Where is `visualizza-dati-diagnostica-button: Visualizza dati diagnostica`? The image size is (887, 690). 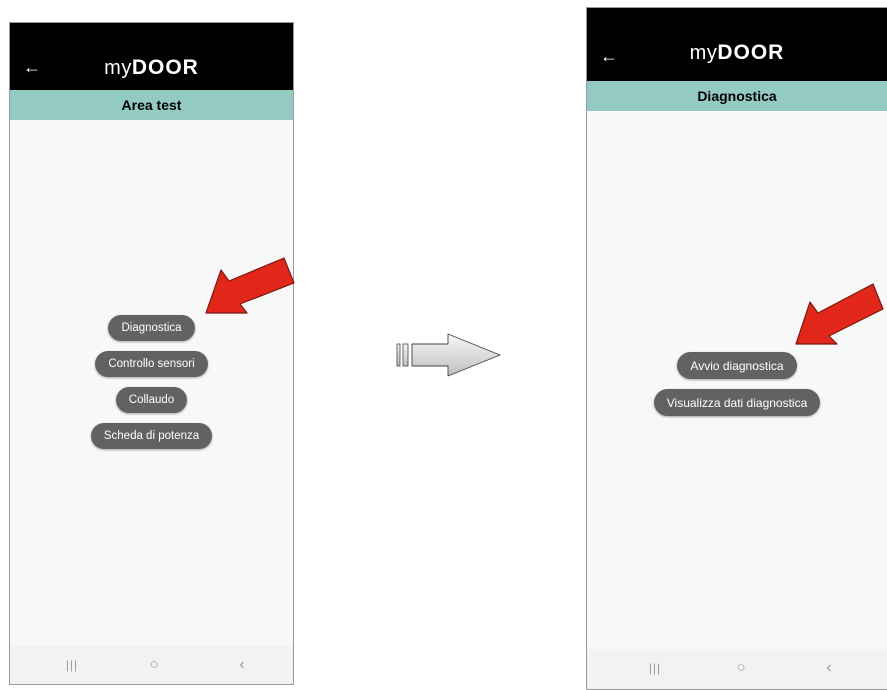
visualizza-dati-diagnostica-button: Visualizza dati diagnostica is located at coordinates (737, 402).